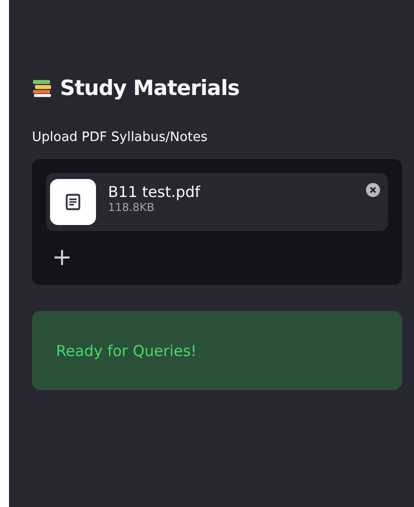 The width and height of the screenshot is (414, 507). Describe the element at coordinates (373, 190) in the screenshot. I see `close-icon` at that location.